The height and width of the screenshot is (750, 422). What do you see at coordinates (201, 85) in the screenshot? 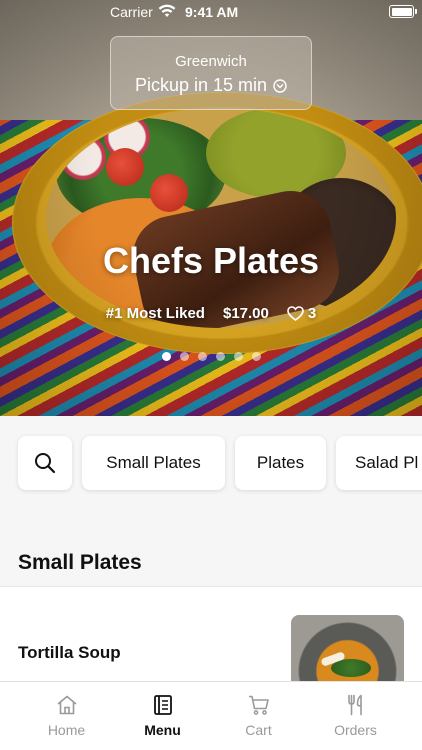
I see `pickup-eta: Pickup in 15 min` at bounding box center [201, 85].